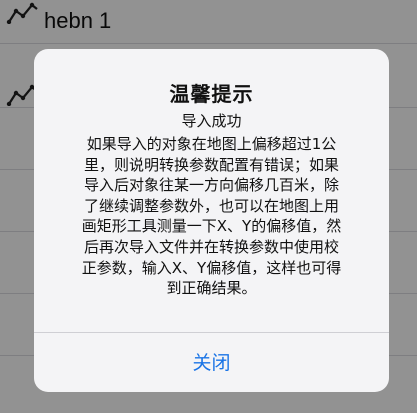 The image size is (417, 413). What do you see at coordinates (211, 144) in the screenshot?
I see `alert-message-line: 如果导入的对象在地图上偏移超过1公` at bounding box center [211, 144].